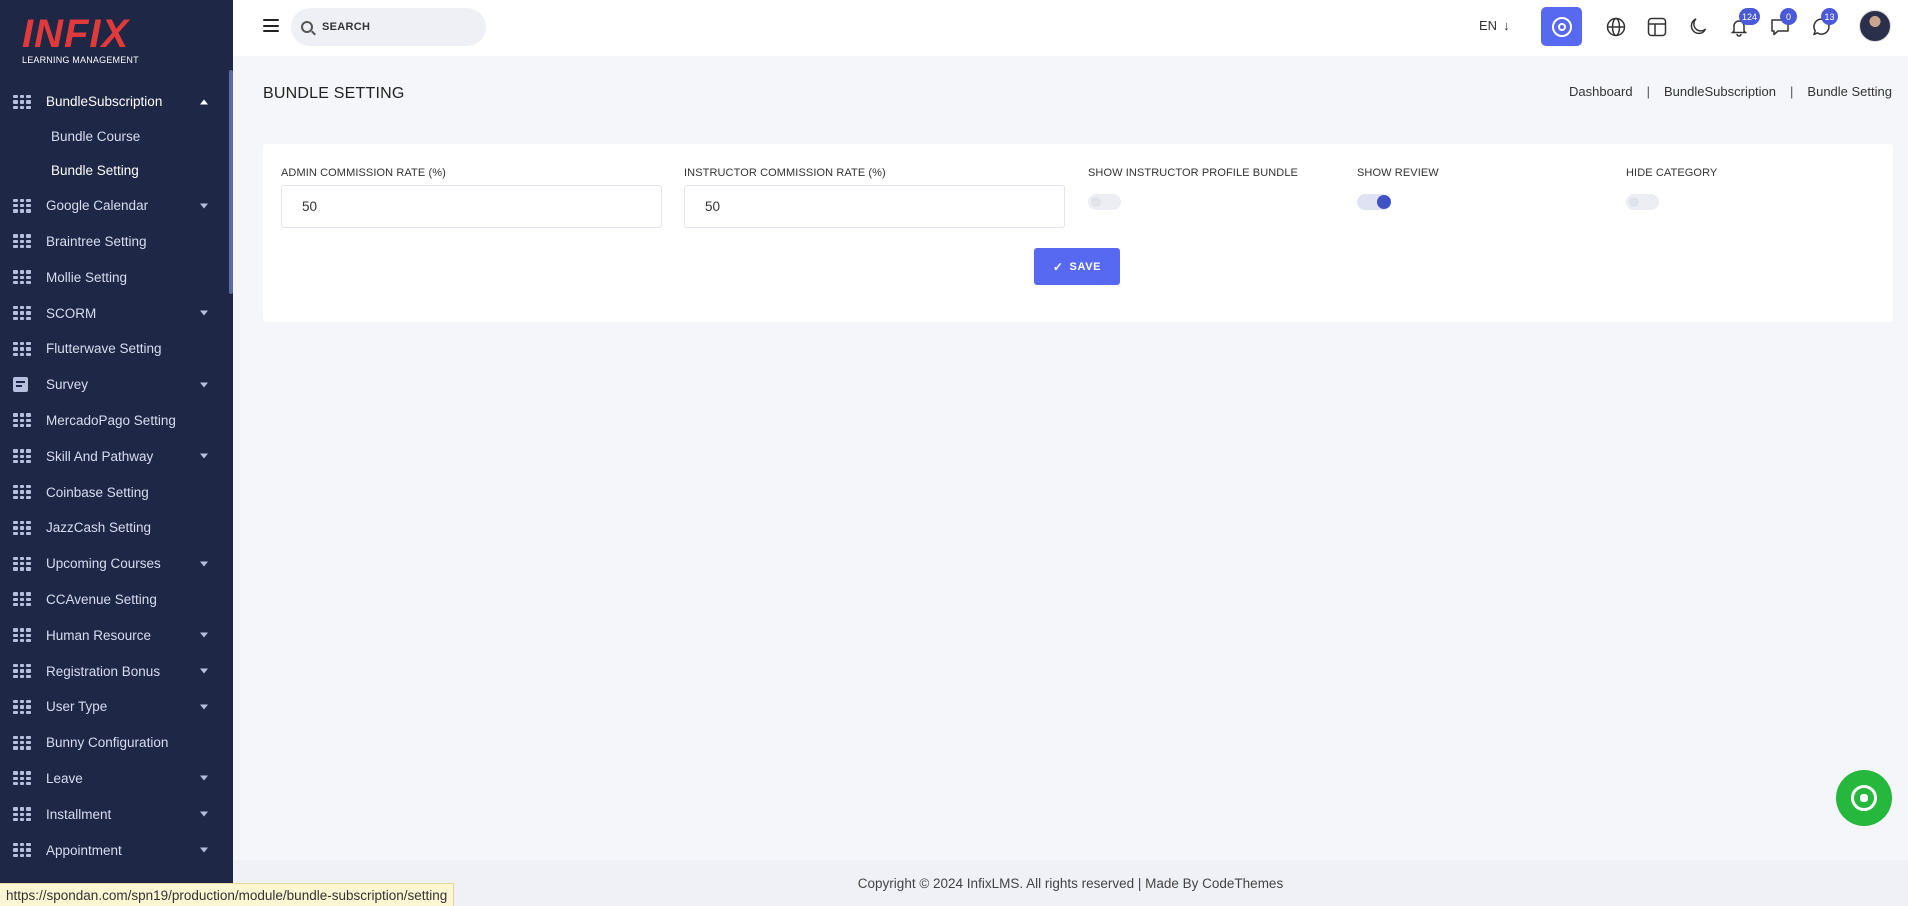 Image resolution: width=1908 pixels, height=906 pixels. What do you see at coordinates (114, 385) in the screenshot?
I see `sidebar-item-survey: Survey` at bounding box center [114, 385].